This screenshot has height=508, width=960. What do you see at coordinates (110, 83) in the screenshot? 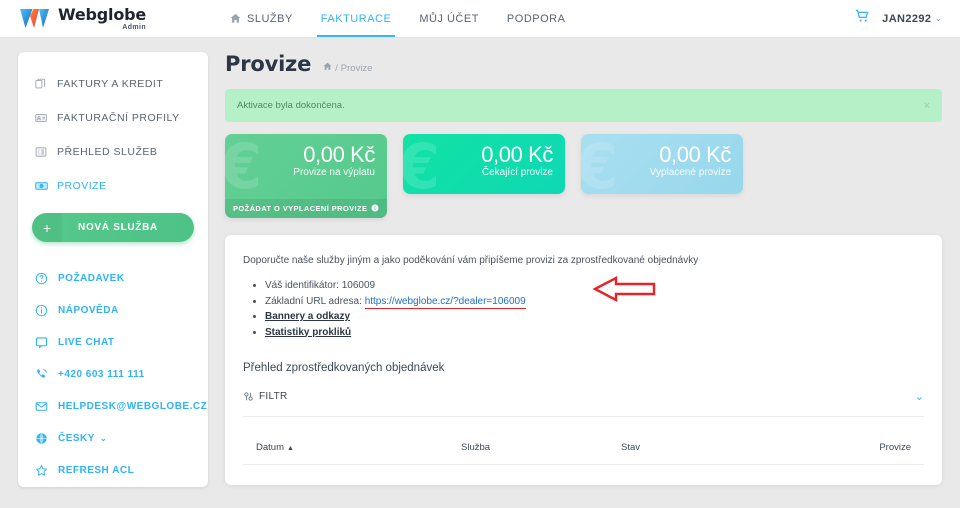
I see `sidebar-label-faktury: FAKTURY A KREDIT` at bounding box center [110, 83].